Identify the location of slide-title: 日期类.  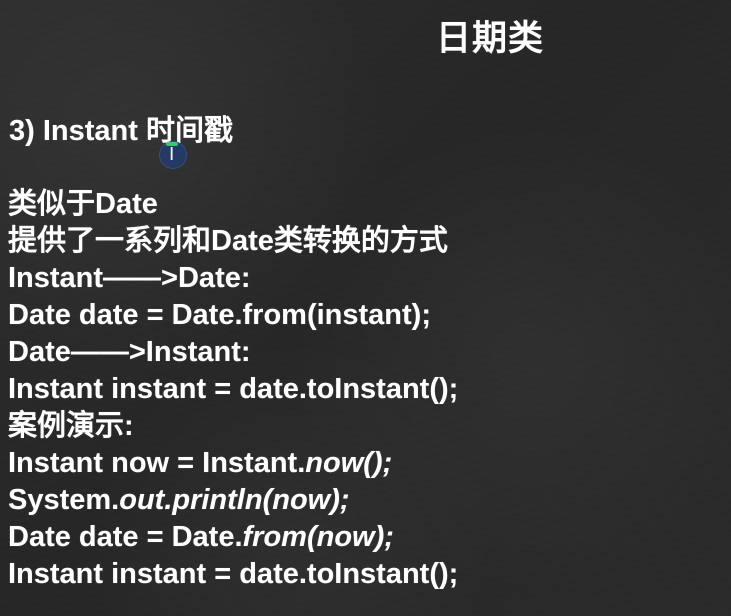
(490, 38).